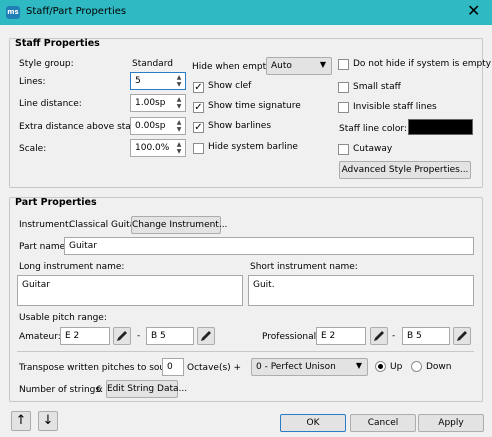 The height and width of the screenshot is (437, 492). What do you see at coordinates (439, 367) in the screenshot?
I see `down-label: Down` at bounding box center [439, 367].